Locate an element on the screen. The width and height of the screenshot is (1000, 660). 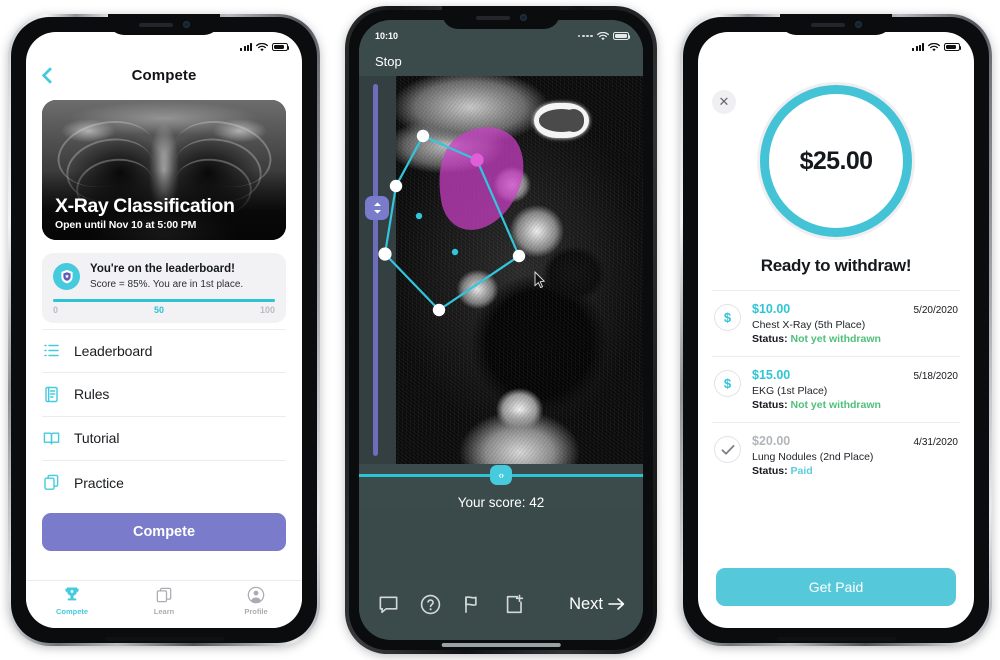
window-level-slider: ‹› is located at coordinates (501, 475).